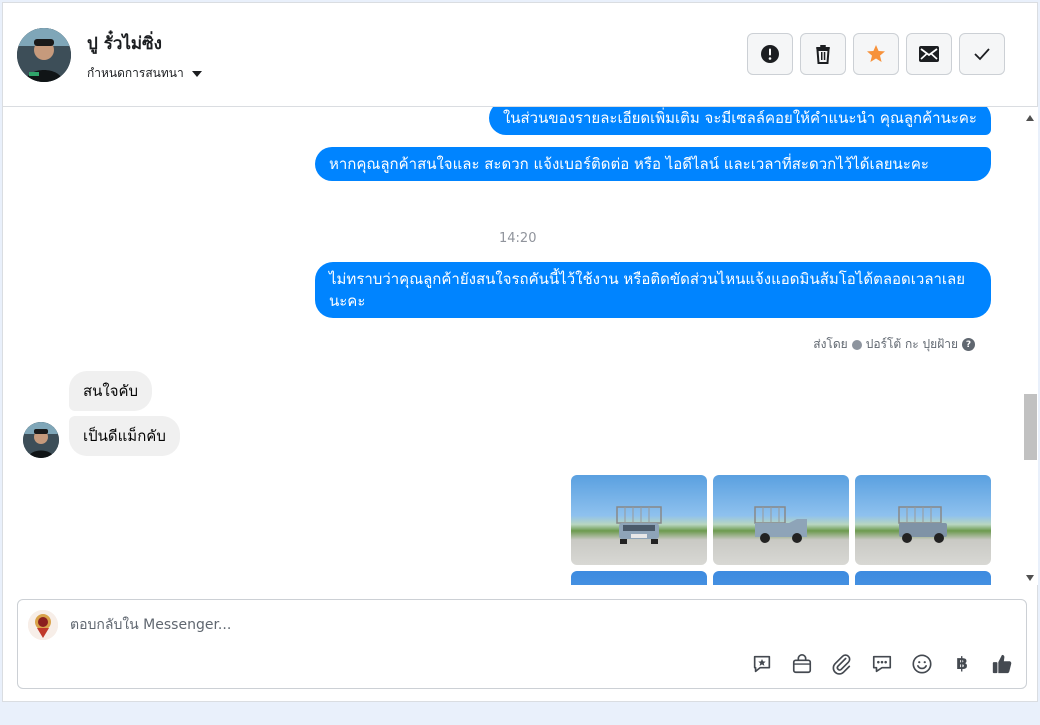 This screenshot has height=725, width=1040. I want to click on check-icon, so click(982, 54).